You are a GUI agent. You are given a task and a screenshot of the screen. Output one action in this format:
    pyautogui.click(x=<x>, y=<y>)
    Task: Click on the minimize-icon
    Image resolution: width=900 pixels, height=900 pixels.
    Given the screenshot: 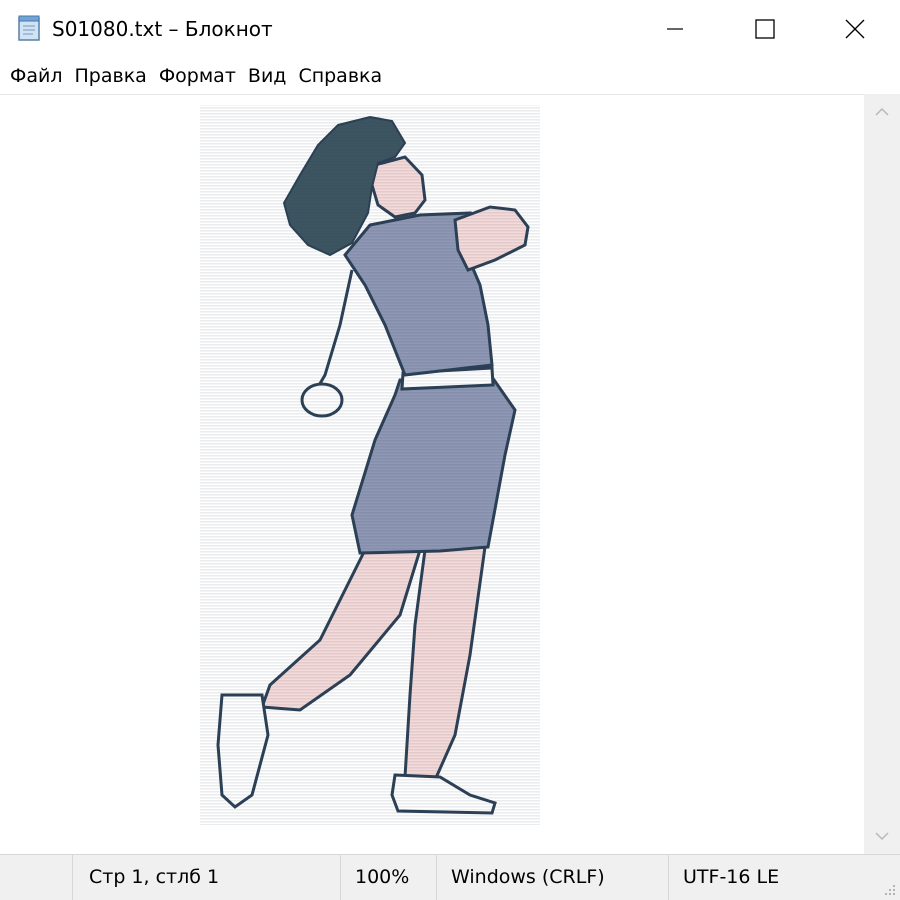 What is the action you would take?
    pyautogui.click(x=675, y=29)
    